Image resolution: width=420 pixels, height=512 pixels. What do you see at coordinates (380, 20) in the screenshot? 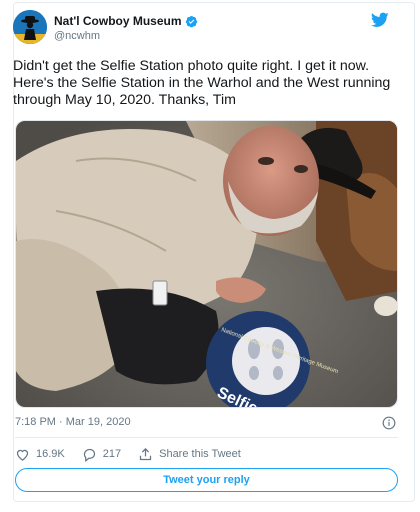
I see `twitter-bird-icon` at bounding box center [380, 20].